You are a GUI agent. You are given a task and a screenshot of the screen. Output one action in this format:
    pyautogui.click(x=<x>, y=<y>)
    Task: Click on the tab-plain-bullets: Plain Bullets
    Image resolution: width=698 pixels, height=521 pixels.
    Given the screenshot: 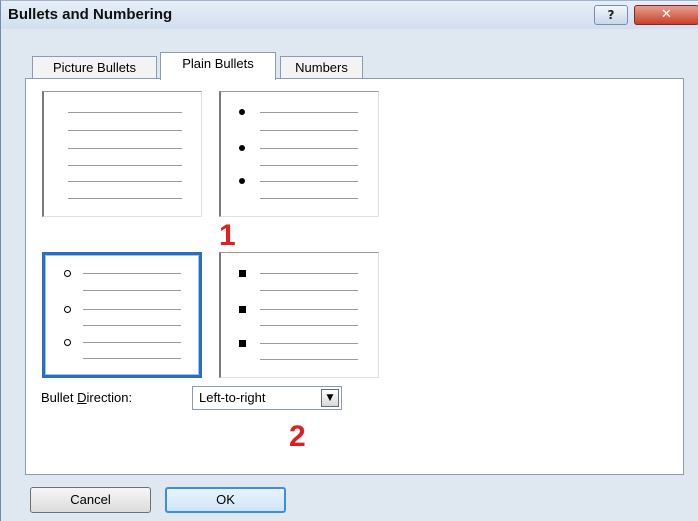 What is the action you would take?
    pyautogui.click(x=218, y=66)
    